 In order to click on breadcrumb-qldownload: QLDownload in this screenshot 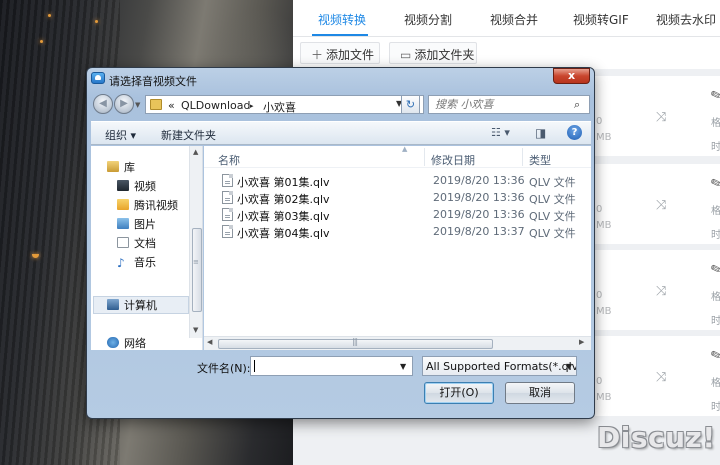, I will do `click(215, 105)`.